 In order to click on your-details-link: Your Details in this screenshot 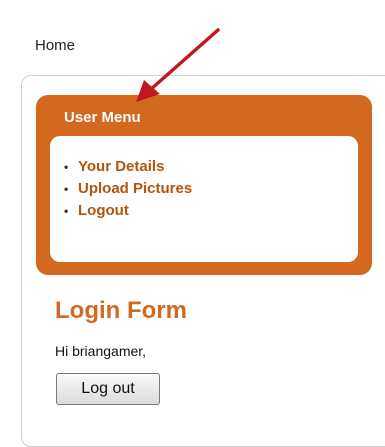, I will do `click(121, 167)`.